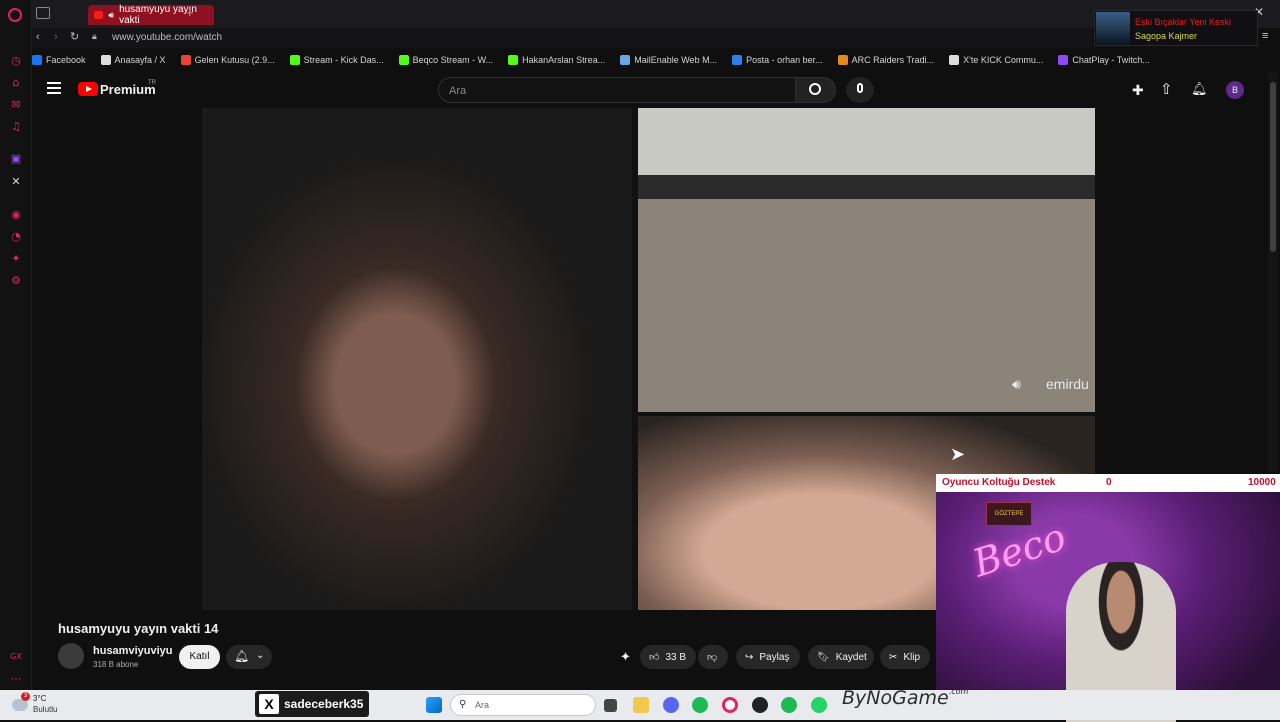 This screenshot has height=722, width=1280. Describe the element at coordinates (1273, 167) in the screenshot. I see `scrollbar-thumb` at that location.